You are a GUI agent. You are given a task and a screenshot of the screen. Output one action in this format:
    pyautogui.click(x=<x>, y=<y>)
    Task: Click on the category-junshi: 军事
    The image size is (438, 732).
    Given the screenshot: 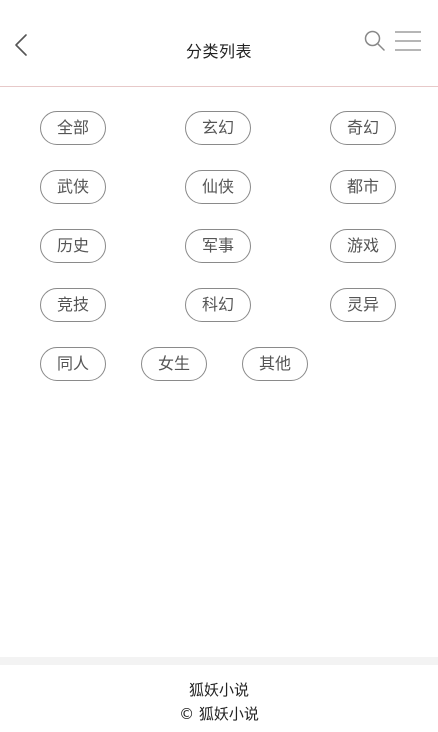 What is the action you would take?
    pyautogui.click(x=218, y=246)
    